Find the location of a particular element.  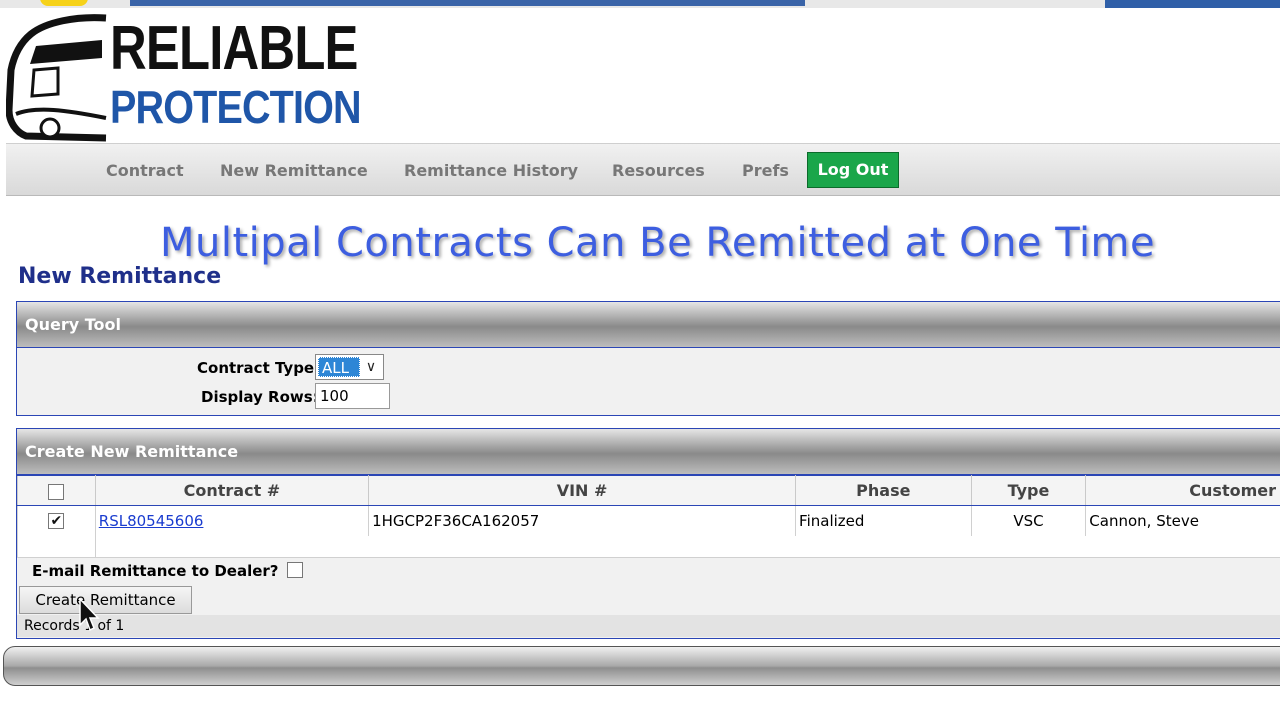

nav-prefs: Prefs is located at coordinates (765, 170).